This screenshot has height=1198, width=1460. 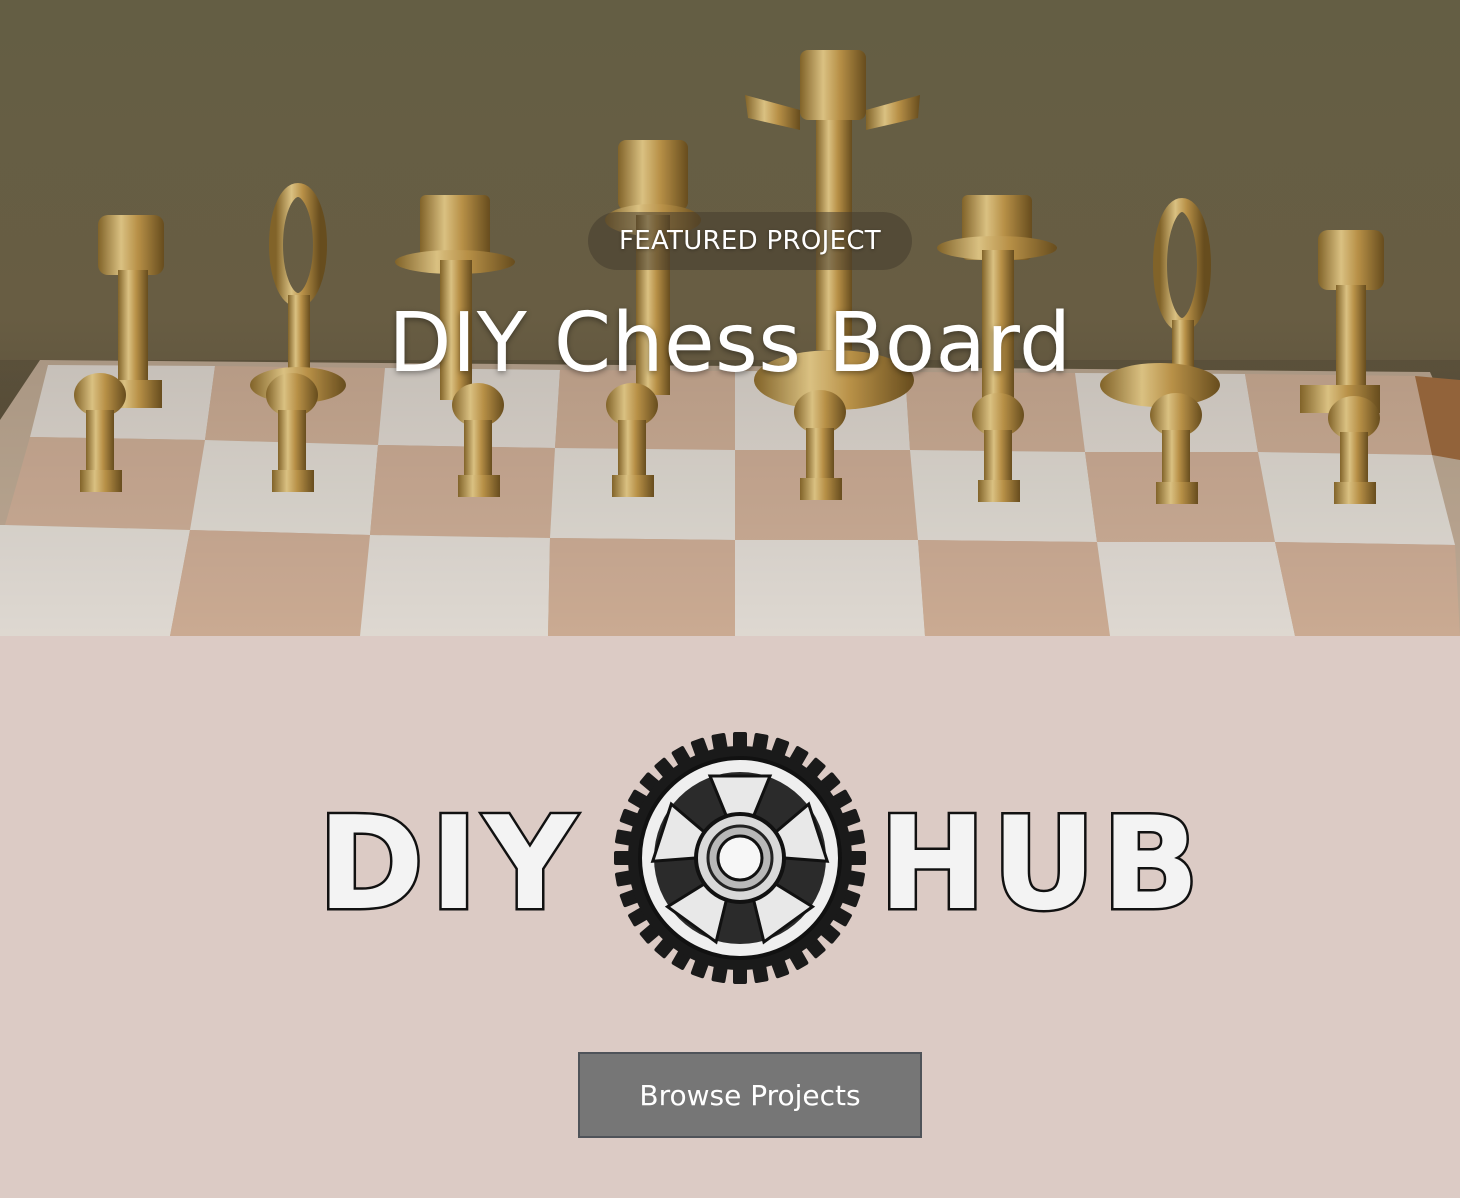 What do you see at coordinates (750, 1095) in the screenshot?
I see `browse-projects-button: Browse Projects` at bounding box center [750, 1095].